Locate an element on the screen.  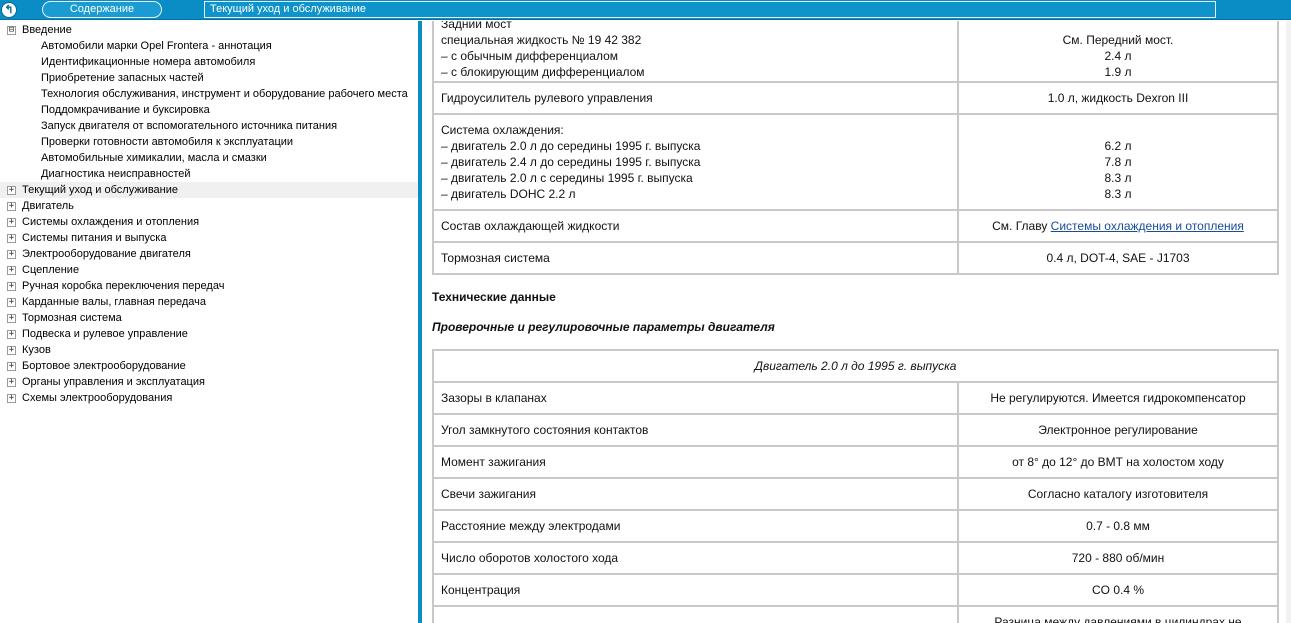
cell-text is located at coordinates (1118, 130).